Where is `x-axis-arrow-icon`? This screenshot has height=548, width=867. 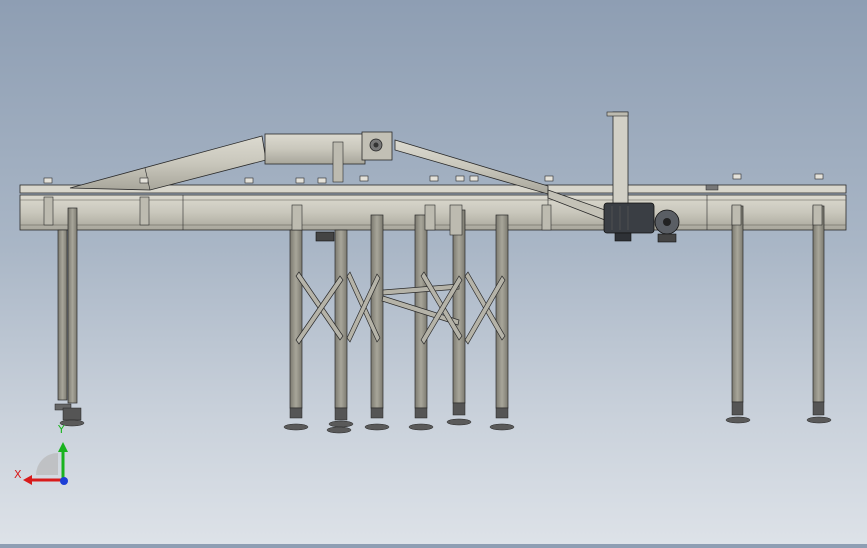 x-axis-arrow-icon is located at coordinates (27, 480).